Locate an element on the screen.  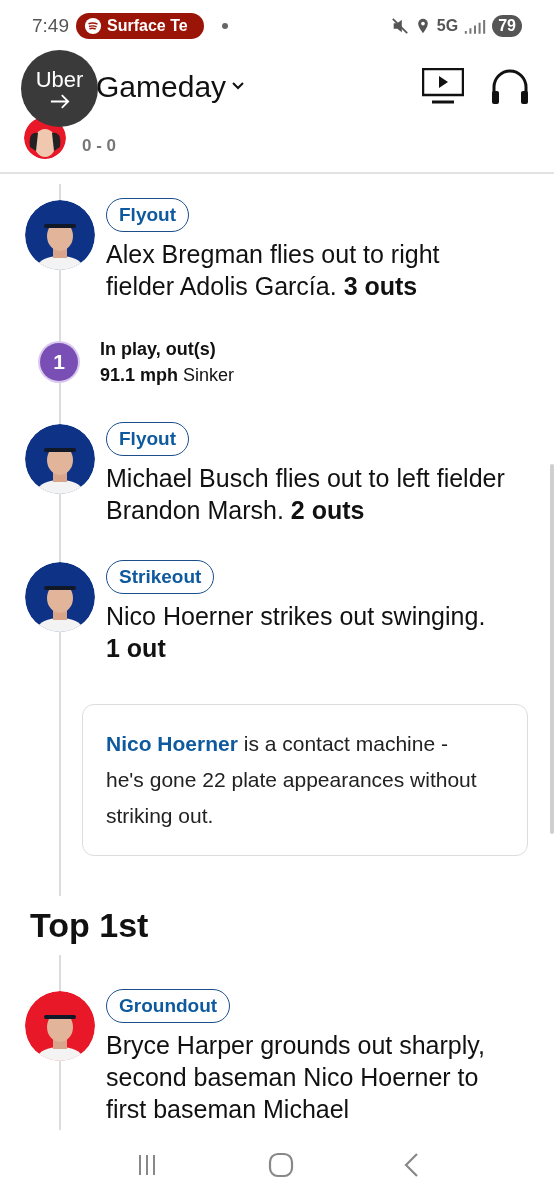
network-label: 5G is located at coordinates (447, 26).